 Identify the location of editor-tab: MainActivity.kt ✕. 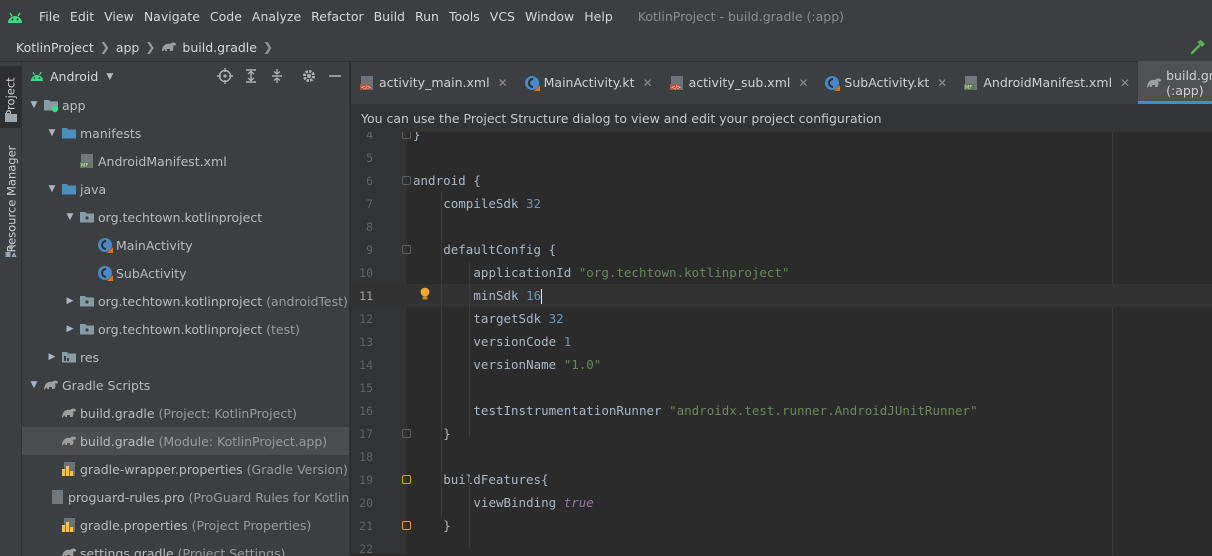
(588, 82).